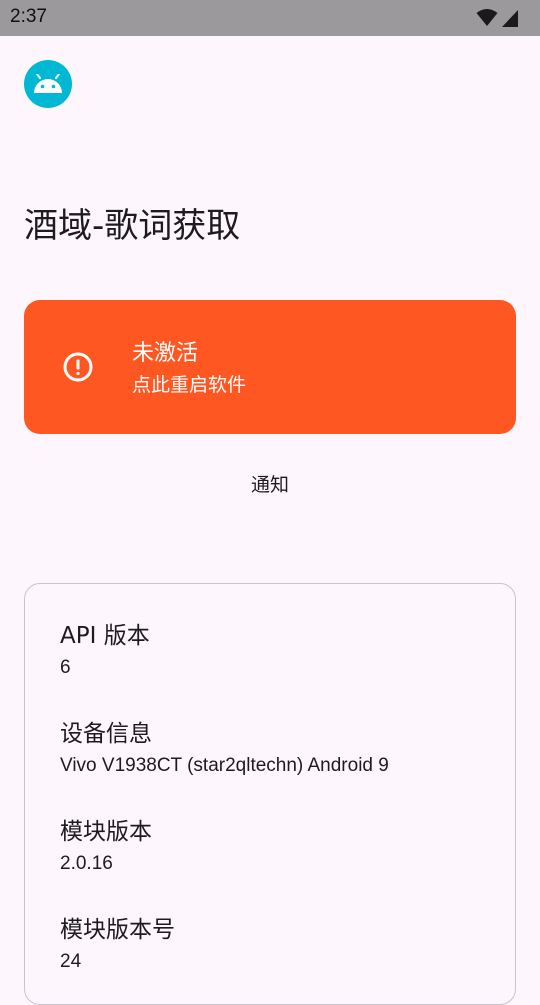  I want to click on android-icon, so click(48, 84).